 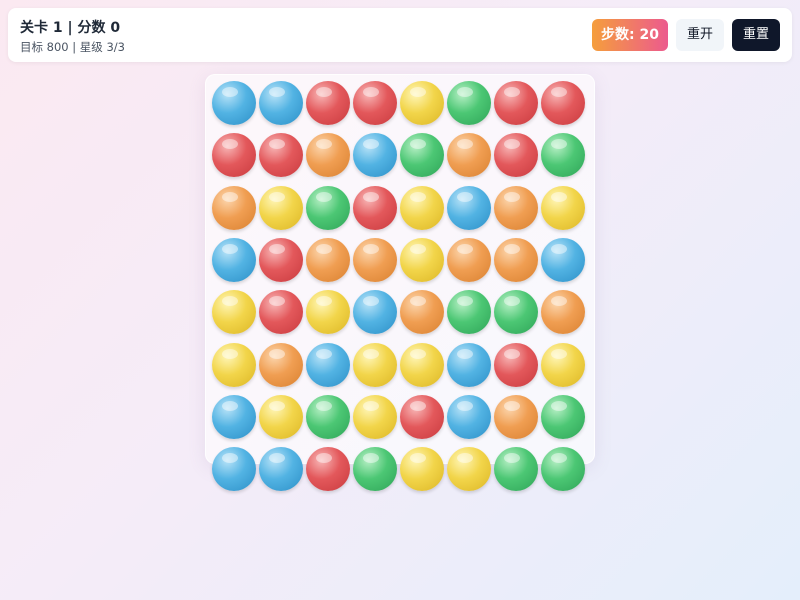 I want to click on steps-badge: 步数: 20, so click(x=630, y=35).